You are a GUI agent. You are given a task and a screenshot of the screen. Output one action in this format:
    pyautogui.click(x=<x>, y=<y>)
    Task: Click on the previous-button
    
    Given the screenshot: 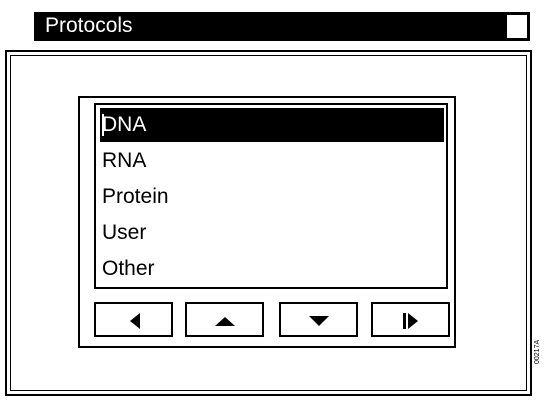 What is the action you would take?
    pyautogui.click(x=133, y=319)
    